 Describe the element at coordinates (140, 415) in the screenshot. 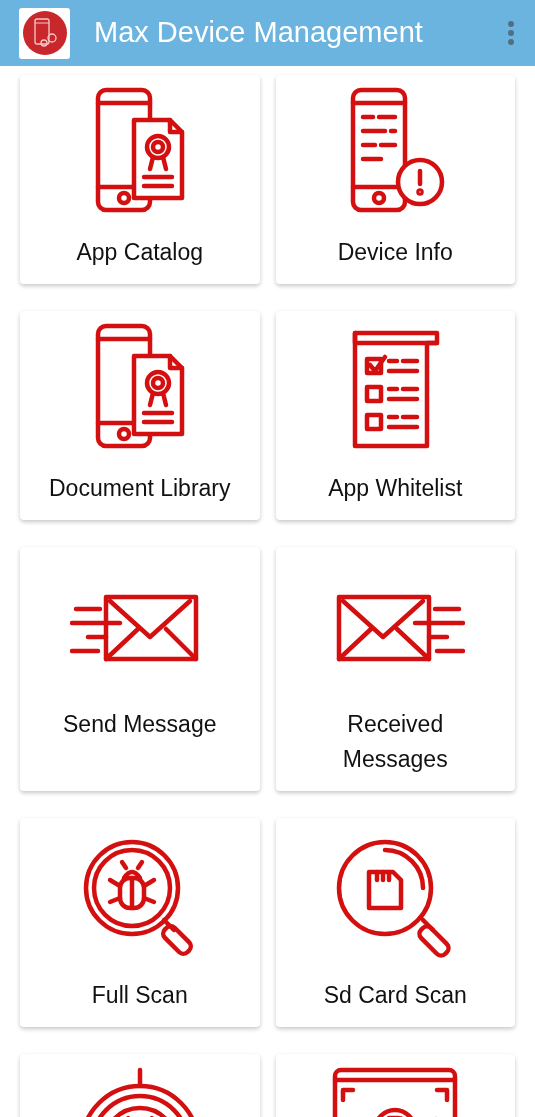

I see `menu-tile: Document Library` at that location.